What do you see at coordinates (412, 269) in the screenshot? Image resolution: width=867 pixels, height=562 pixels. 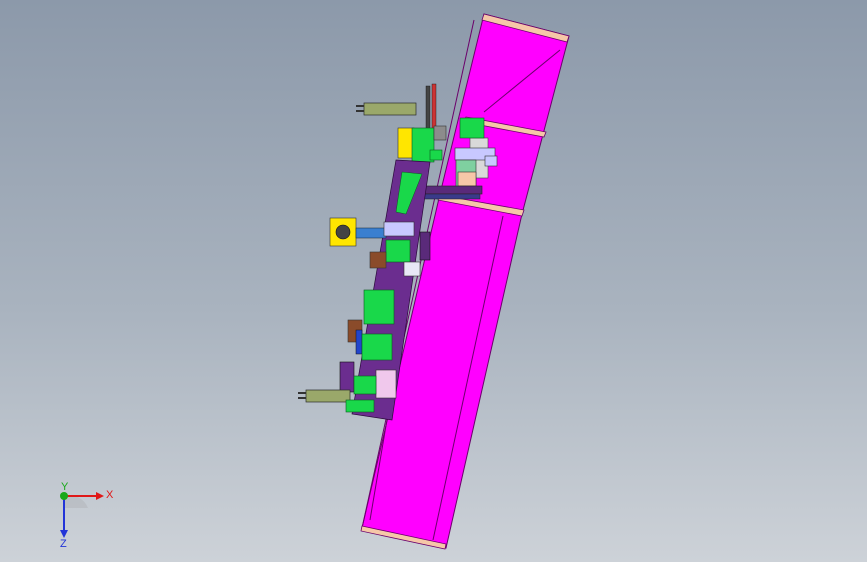 I see `pale-block-mid` at bounding box center [412, 269].